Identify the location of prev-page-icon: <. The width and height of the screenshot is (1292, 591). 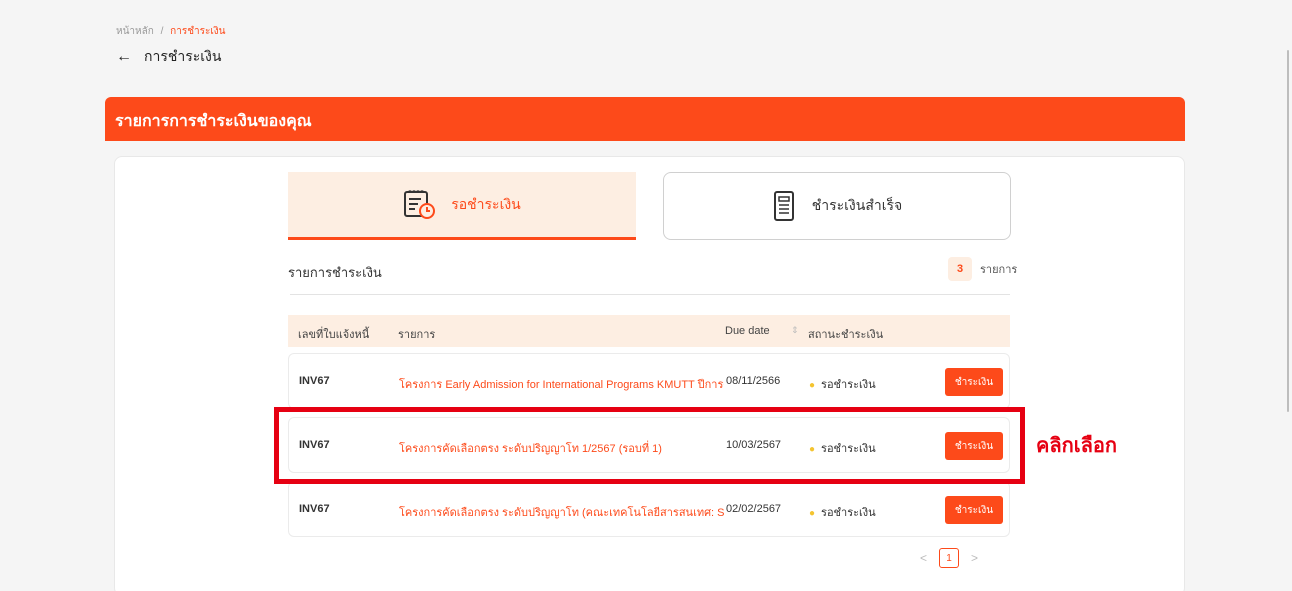
(923, 558).